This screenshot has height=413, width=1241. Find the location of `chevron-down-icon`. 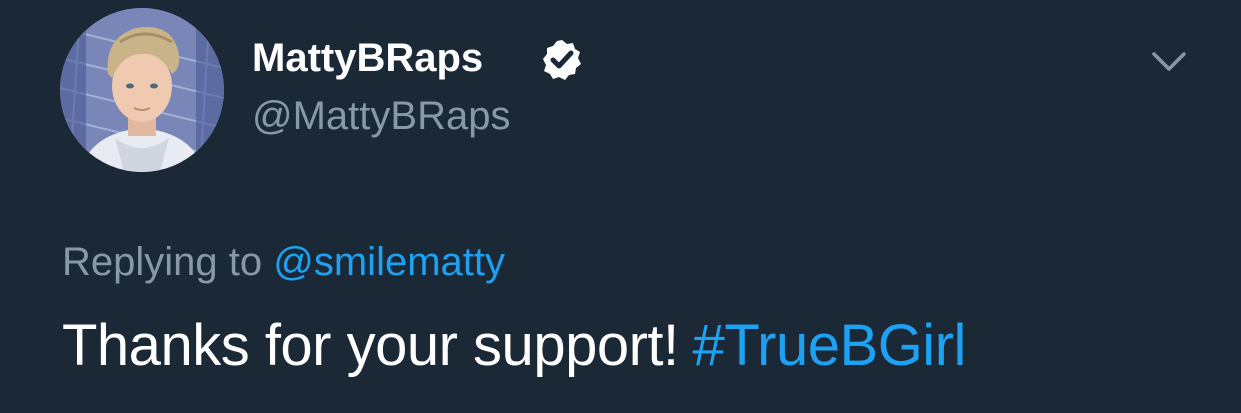

chevron-down-icon is located at coordinates (1169, 61).